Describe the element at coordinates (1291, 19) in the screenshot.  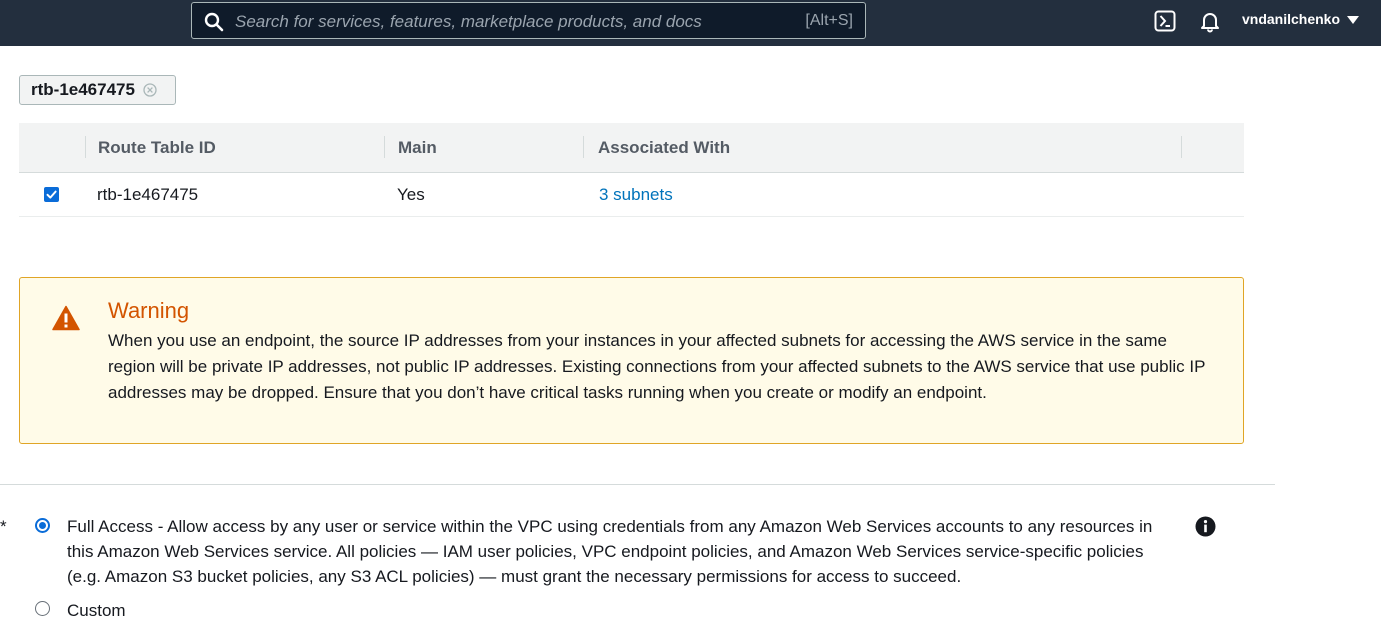
I see `account-menu-username: vndanilchenko` at that location.